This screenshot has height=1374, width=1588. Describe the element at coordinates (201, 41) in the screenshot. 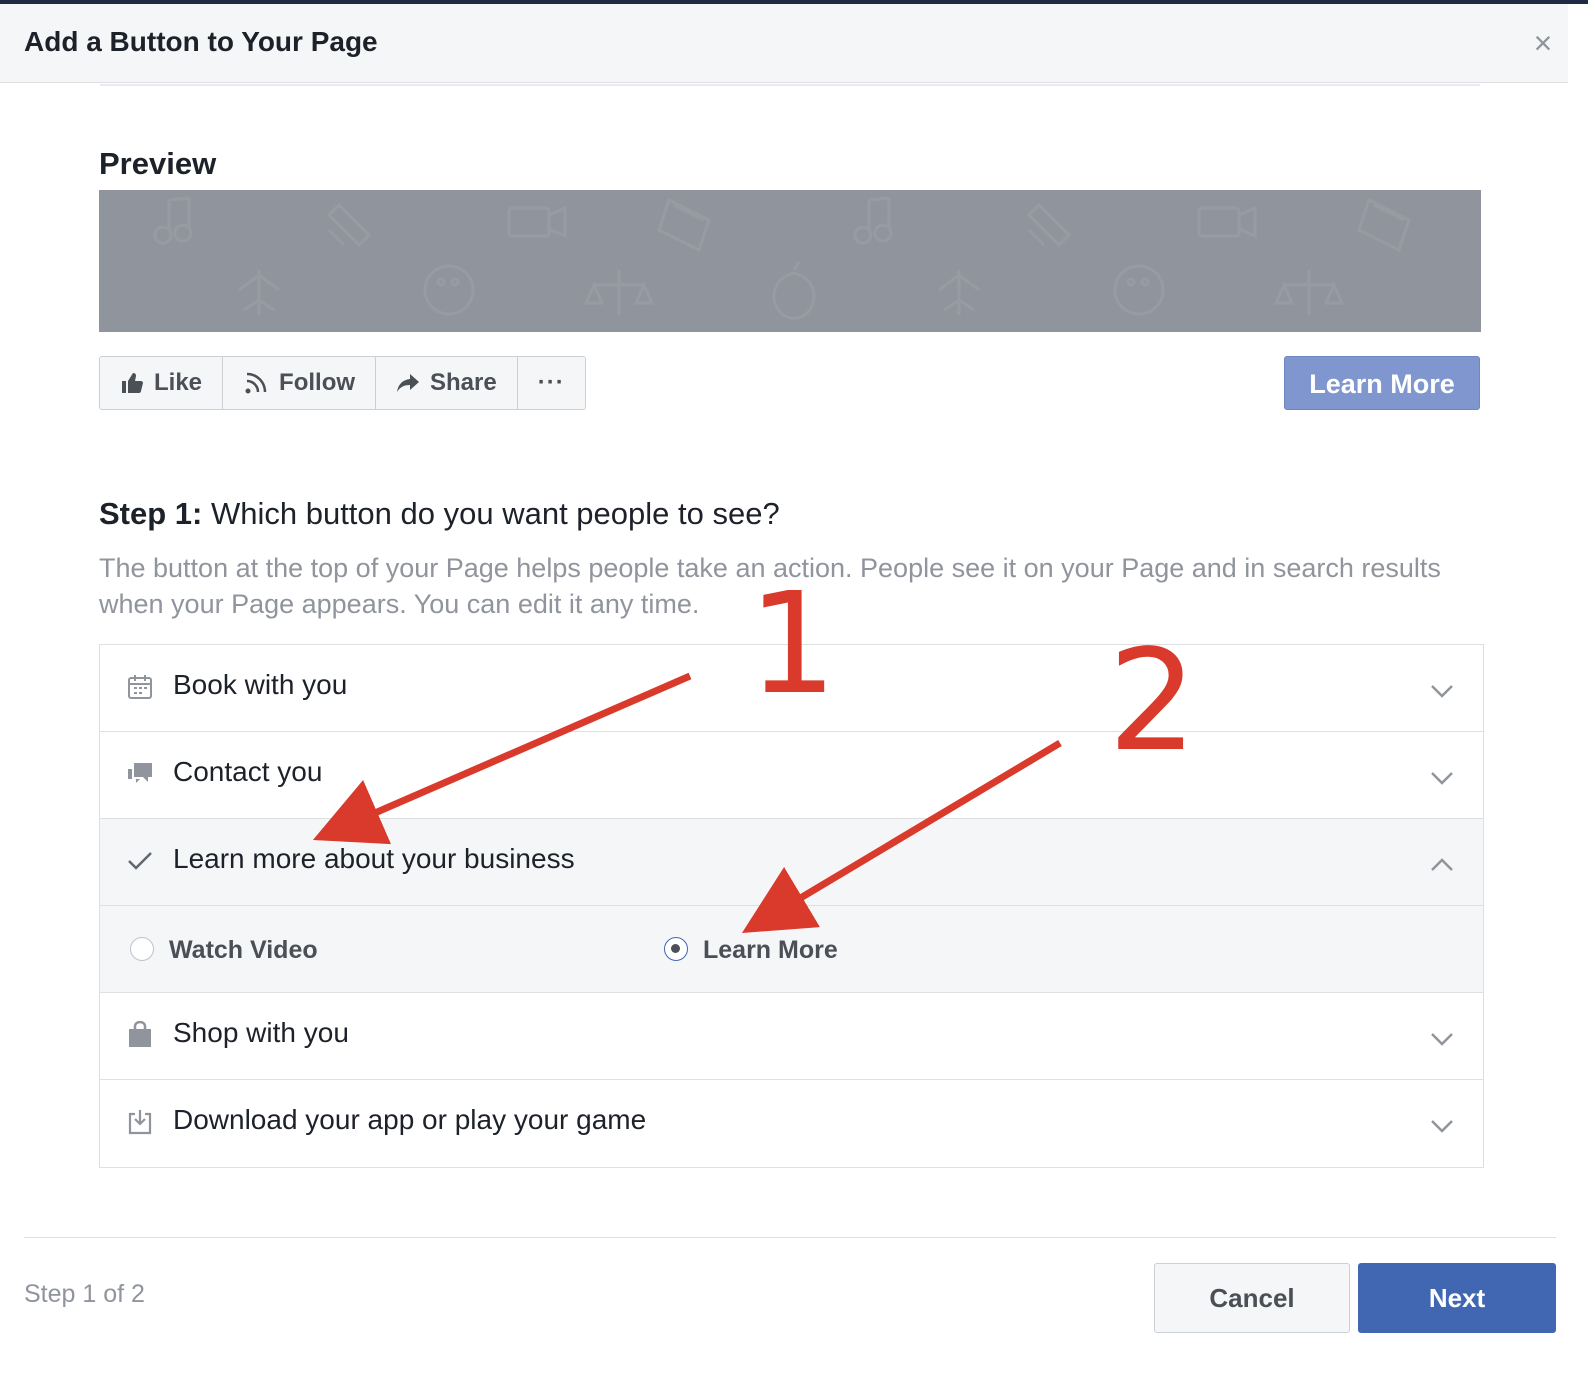

I see `dialog-title: Add a Button to Your Page` at that location.